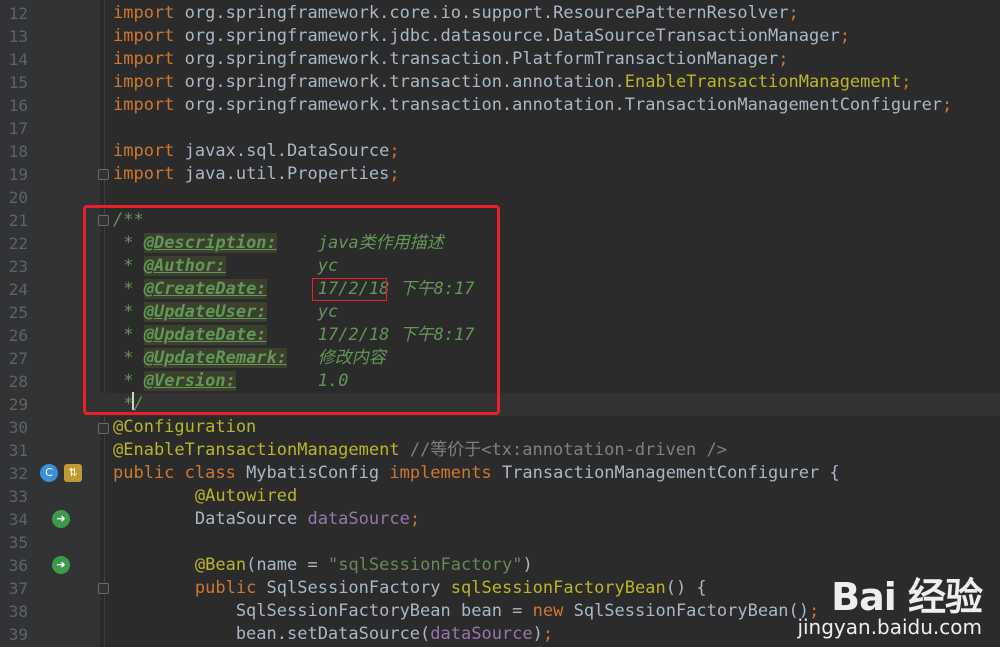 Image resolution: width=1000 pixels, height=647 pixels. I want to click on line-number: 16, so click(18, 105).